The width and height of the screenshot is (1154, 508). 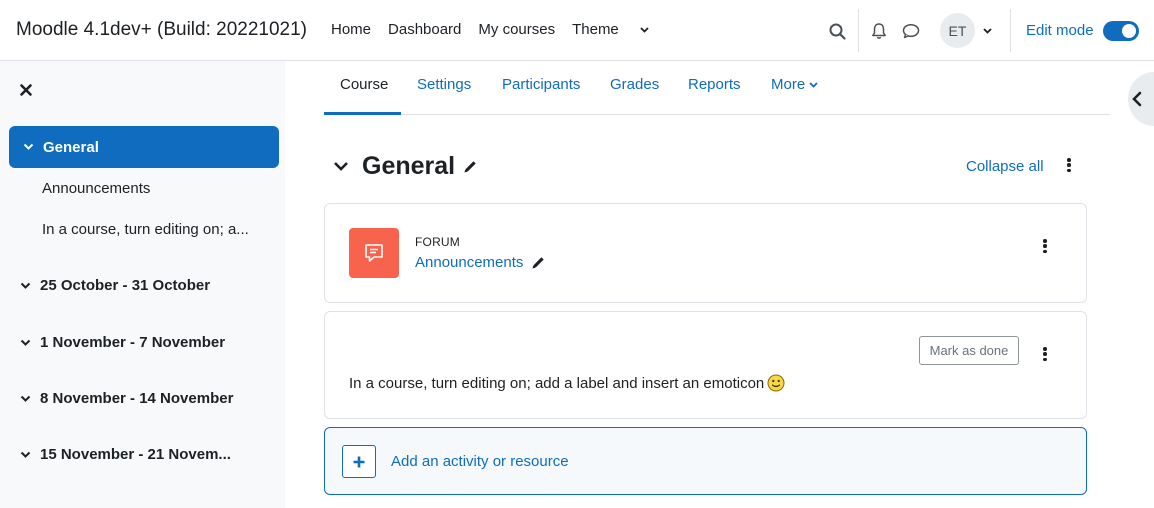 I want to click on section-title: General, so click(x=409, y=166).